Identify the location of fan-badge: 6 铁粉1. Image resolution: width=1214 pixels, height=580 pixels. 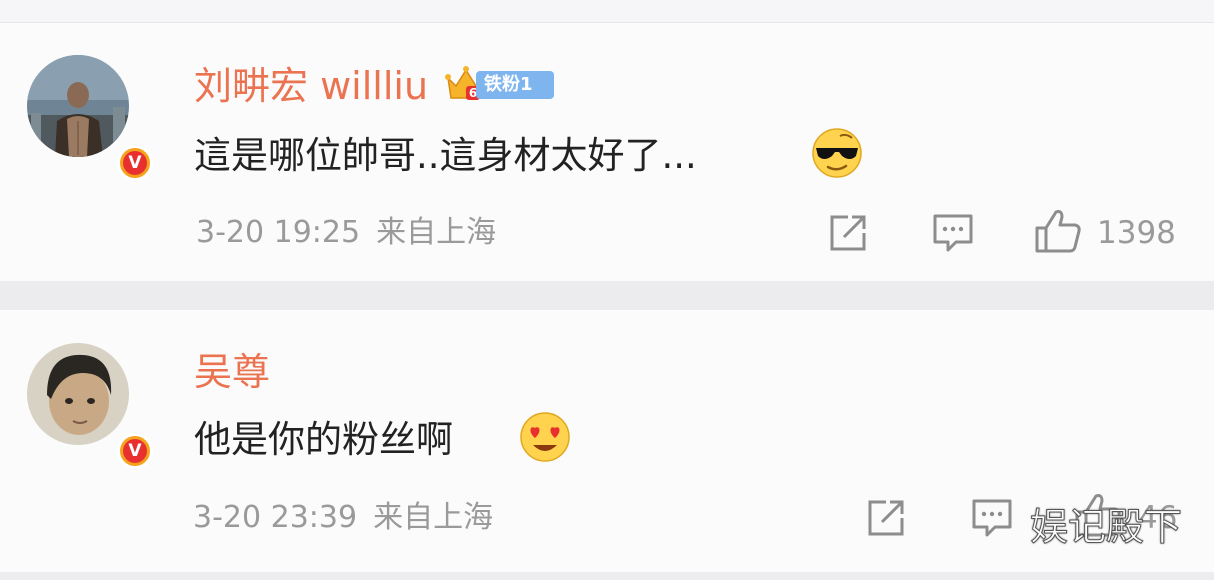
(500, 84).